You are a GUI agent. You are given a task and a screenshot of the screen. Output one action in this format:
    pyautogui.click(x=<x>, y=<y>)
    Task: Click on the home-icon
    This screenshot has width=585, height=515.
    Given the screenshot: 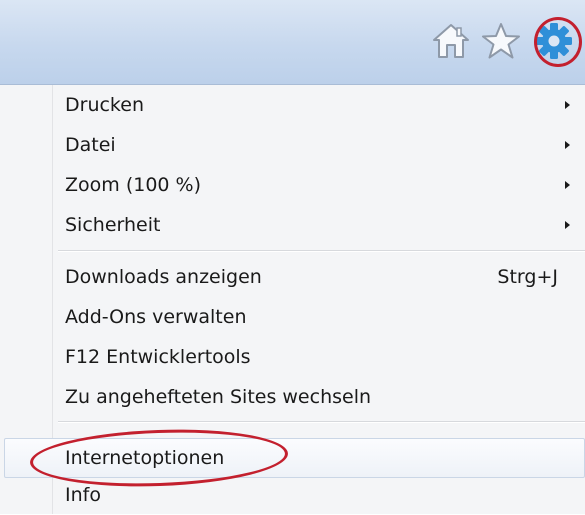 What is the action you would take?
    pyautogui.click(x=451, y=41)
    